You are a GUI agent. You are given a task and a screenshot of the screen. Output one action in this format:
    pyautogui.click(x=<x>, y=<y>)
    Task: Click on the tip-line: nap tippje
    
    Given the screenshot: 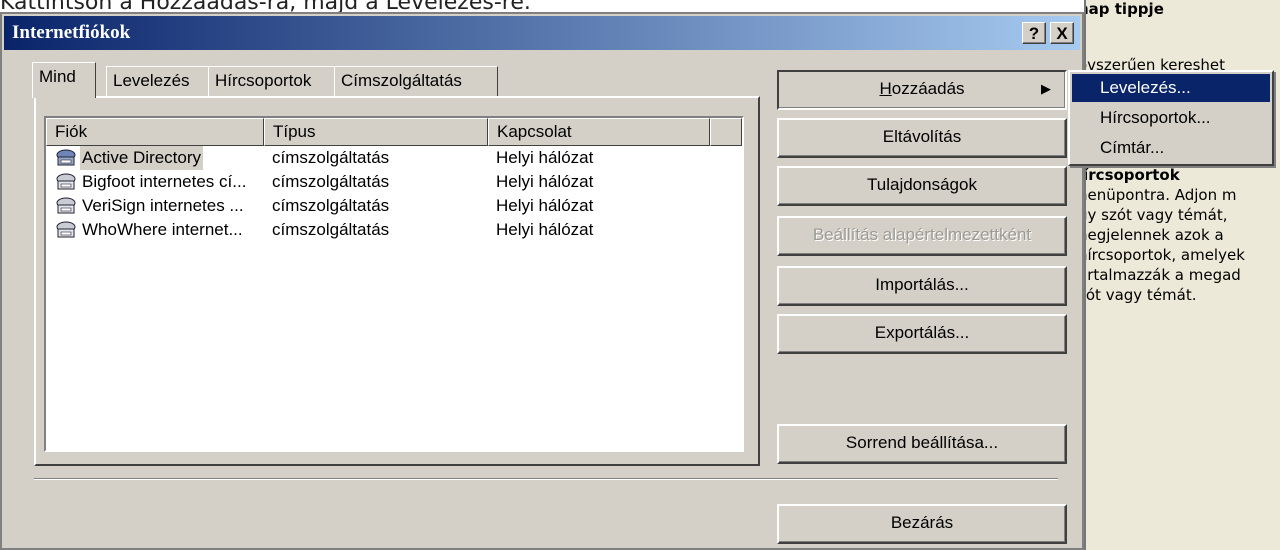 What is the action you would take?
    pyautogui.click(x=1124, y=9)
    